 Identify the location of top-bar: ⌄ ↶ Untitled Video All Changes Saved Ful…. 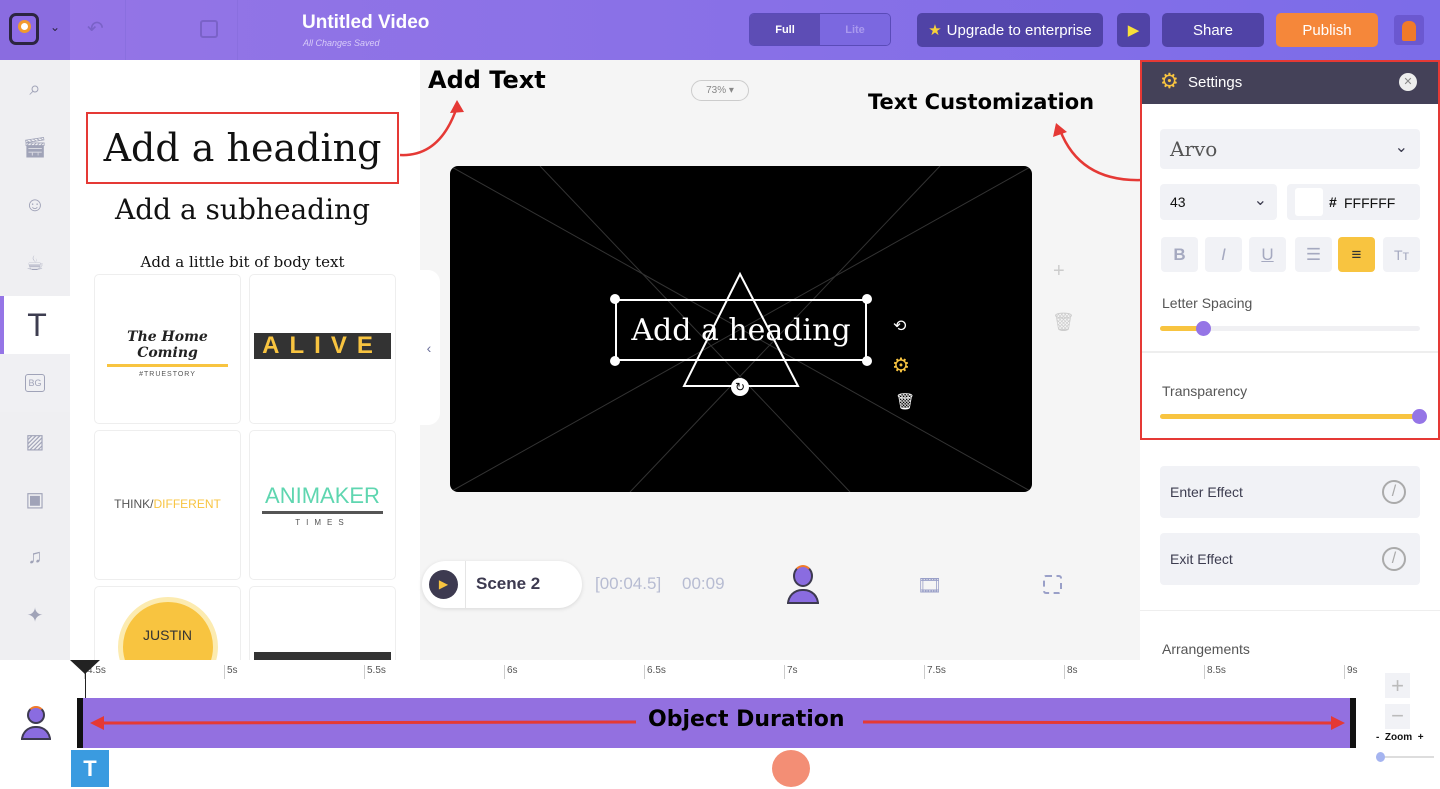
(720, 30).